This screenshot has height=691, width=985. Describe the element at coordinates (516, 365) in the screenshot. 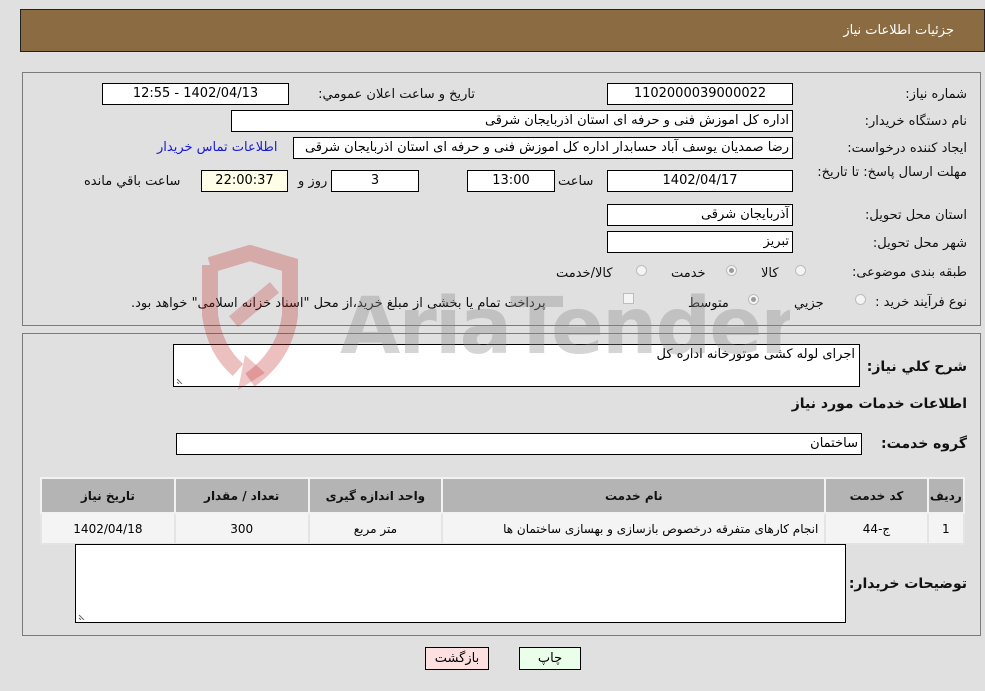

I see `description-textarea: اجرای لوله کشی موتورخانه اداره کل` at that location.